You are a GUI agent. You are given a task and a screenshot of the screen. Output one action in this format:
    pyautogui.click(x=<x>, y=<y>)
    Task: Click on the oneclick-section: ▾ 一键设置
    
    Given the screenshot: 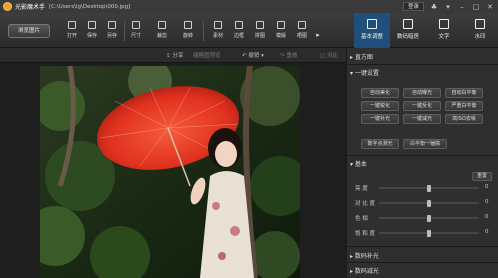 What is the action you would take?
    pyautogui.click(x=364, y=72)
    